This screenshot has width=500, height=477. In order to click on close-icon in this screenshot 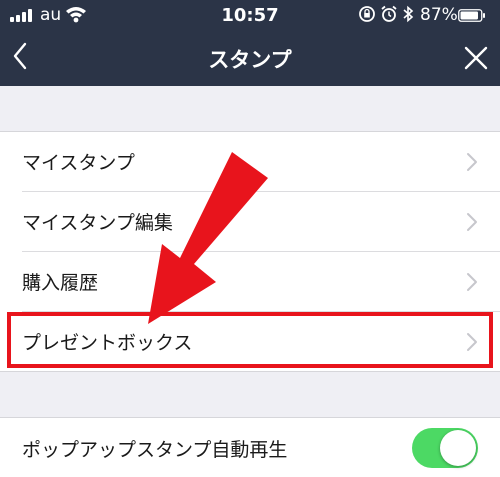, I will do `click(476, 58)`.